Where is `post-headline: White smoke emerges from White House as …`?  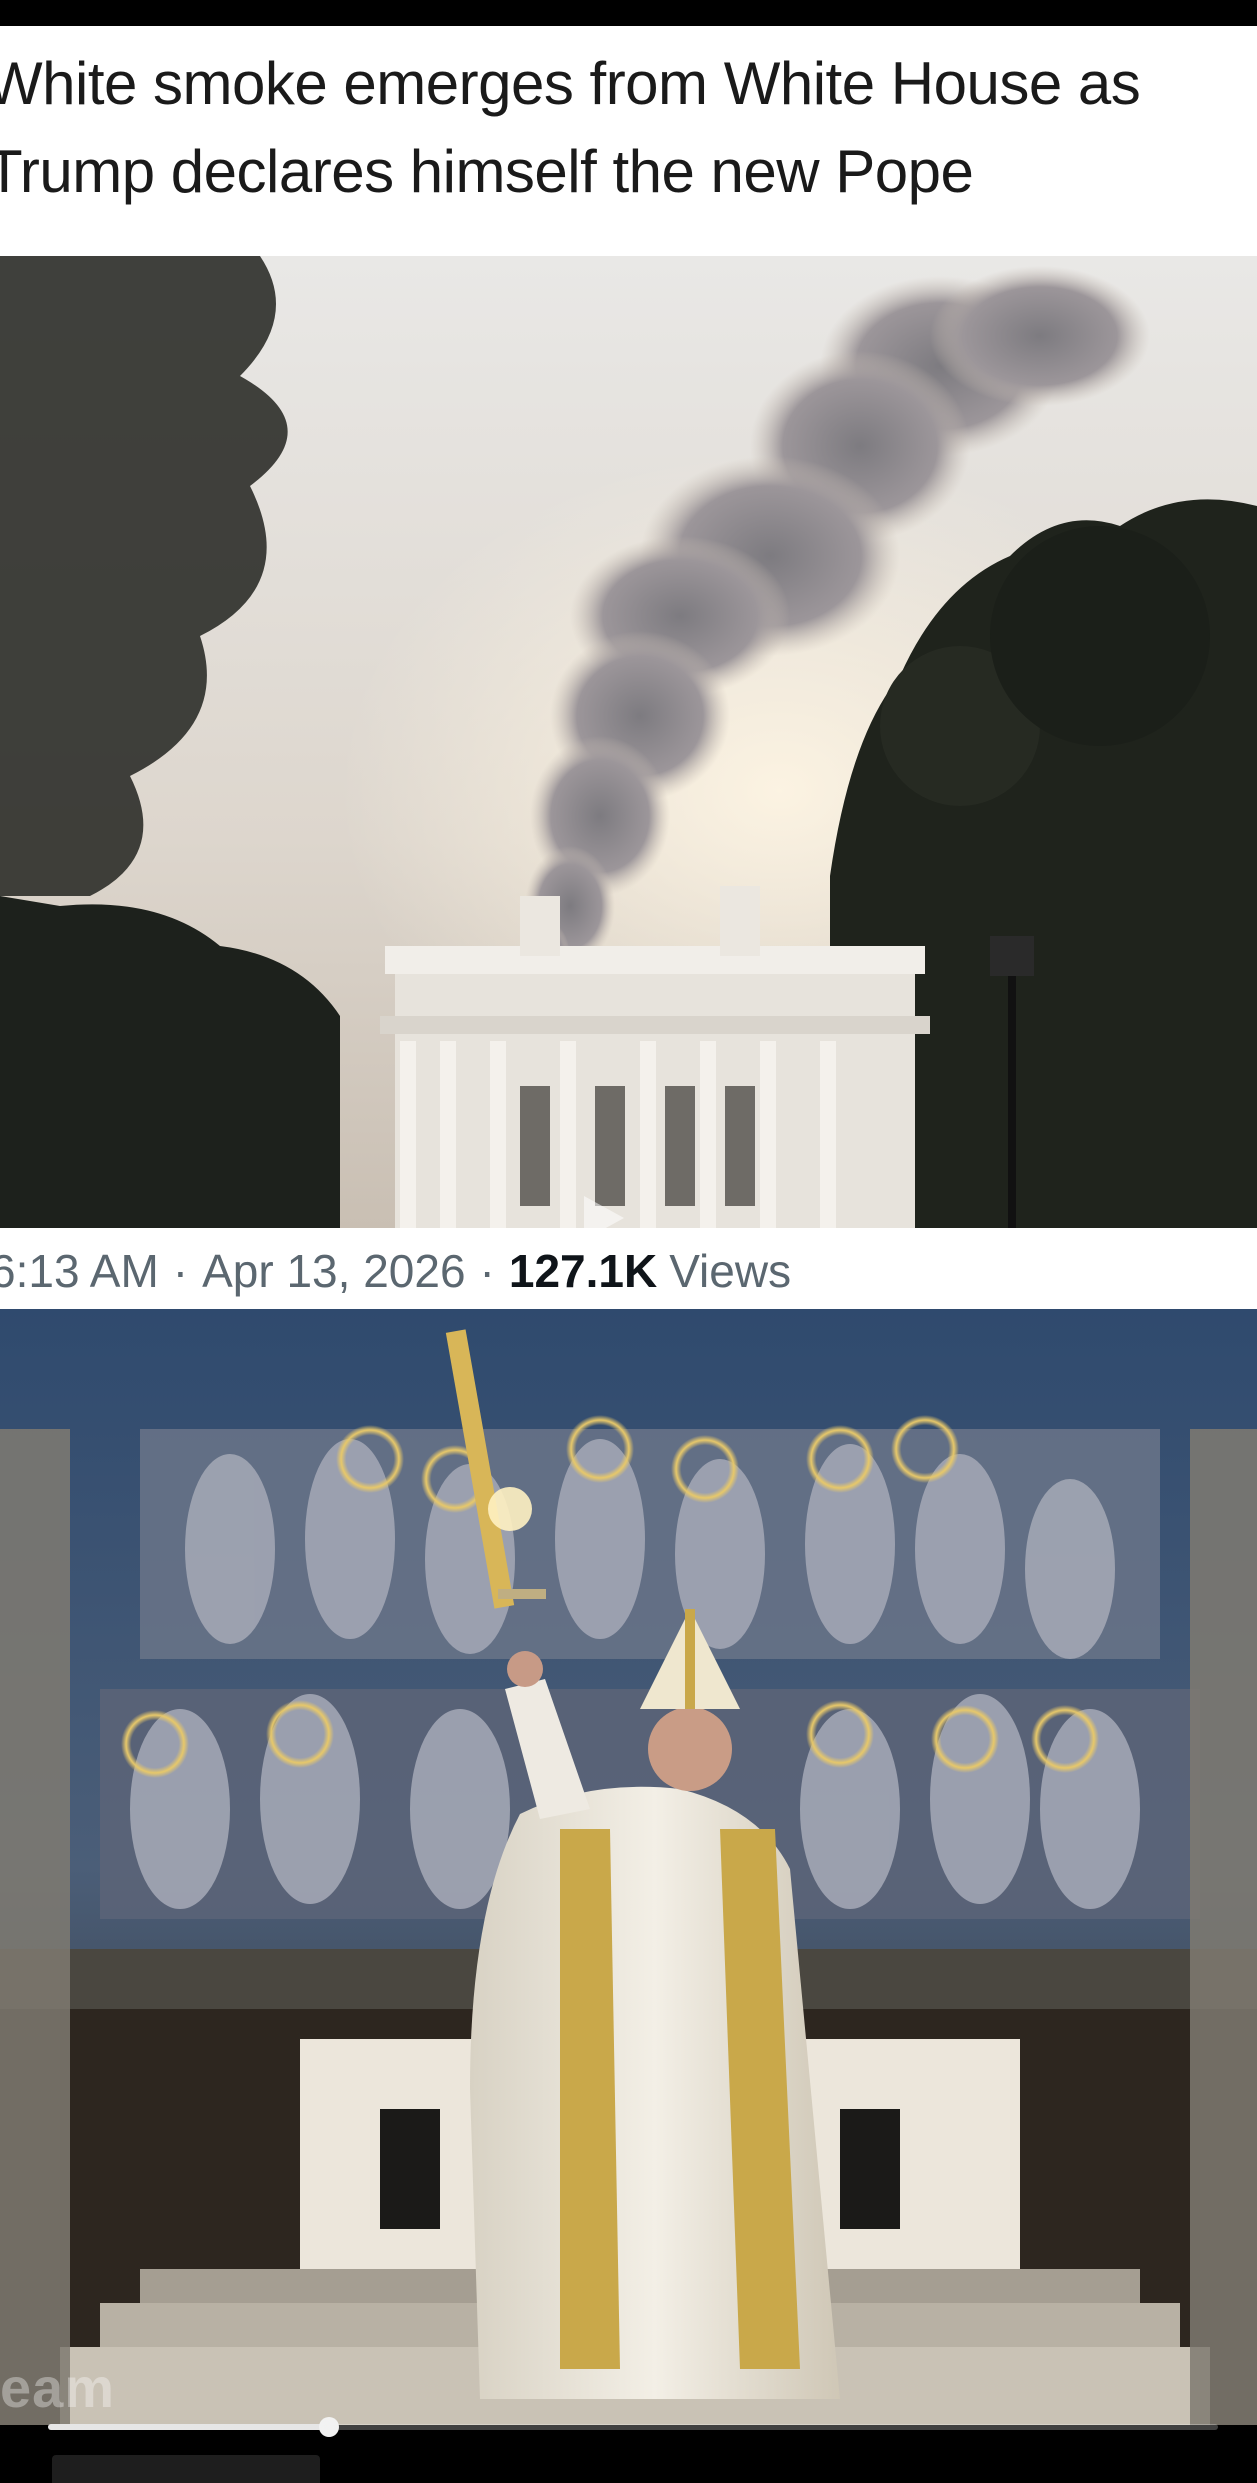
post-headline: White smoke emerges from White House as … is located at coordinates (570, 127).